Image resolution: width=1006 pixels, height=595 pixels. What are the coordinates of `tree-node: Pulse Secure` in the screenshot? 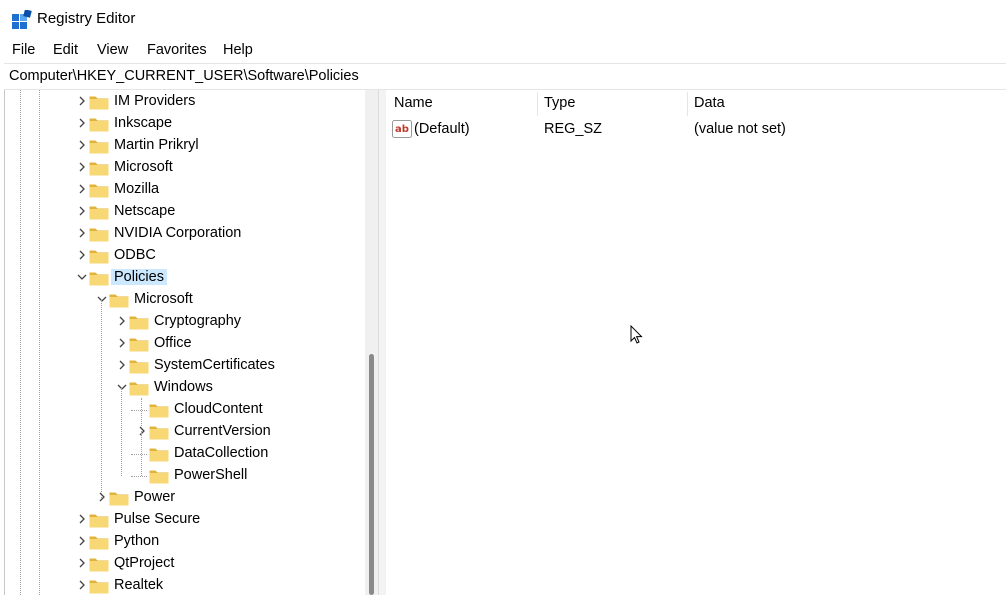 It's located at (183, 520).